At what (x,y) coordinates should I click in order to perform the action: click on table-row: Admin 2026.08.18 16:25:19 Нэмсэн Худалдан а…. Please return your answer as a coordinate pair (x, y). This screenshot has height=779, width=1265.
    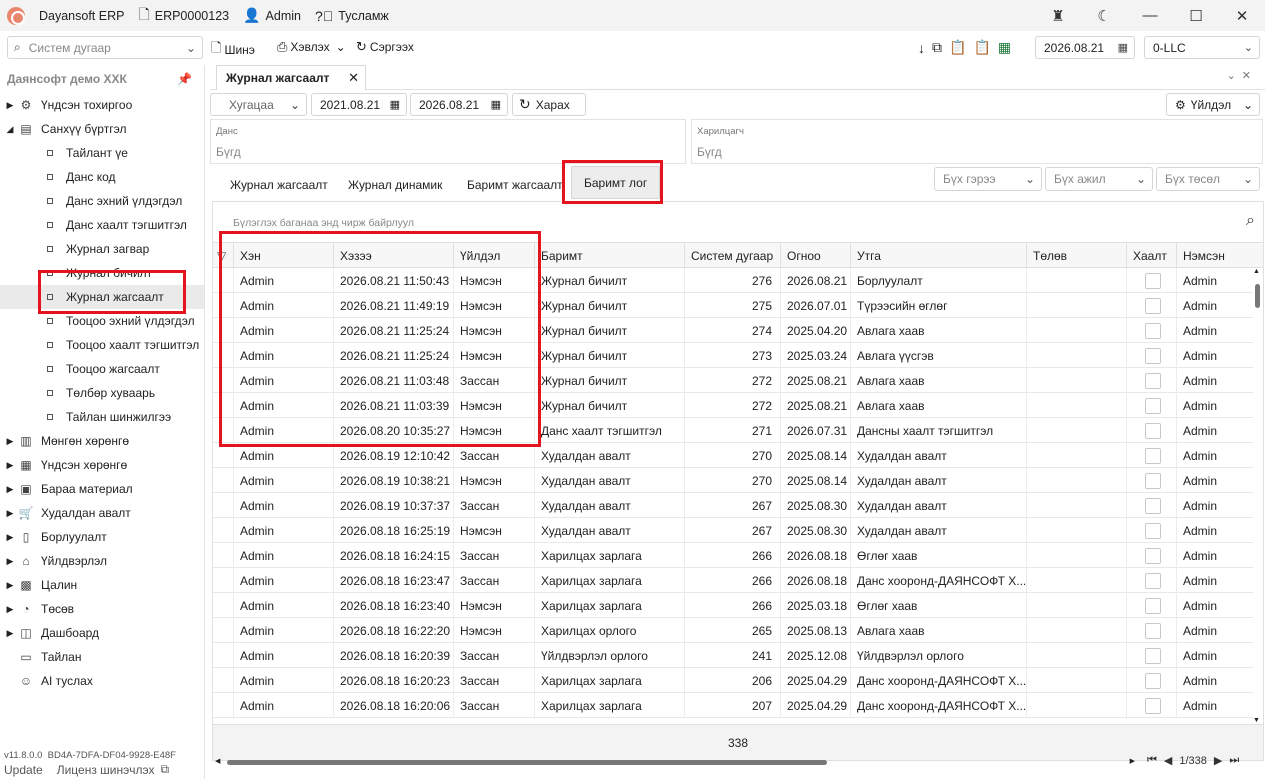
    Looking at the image, I should click on (733, 530).